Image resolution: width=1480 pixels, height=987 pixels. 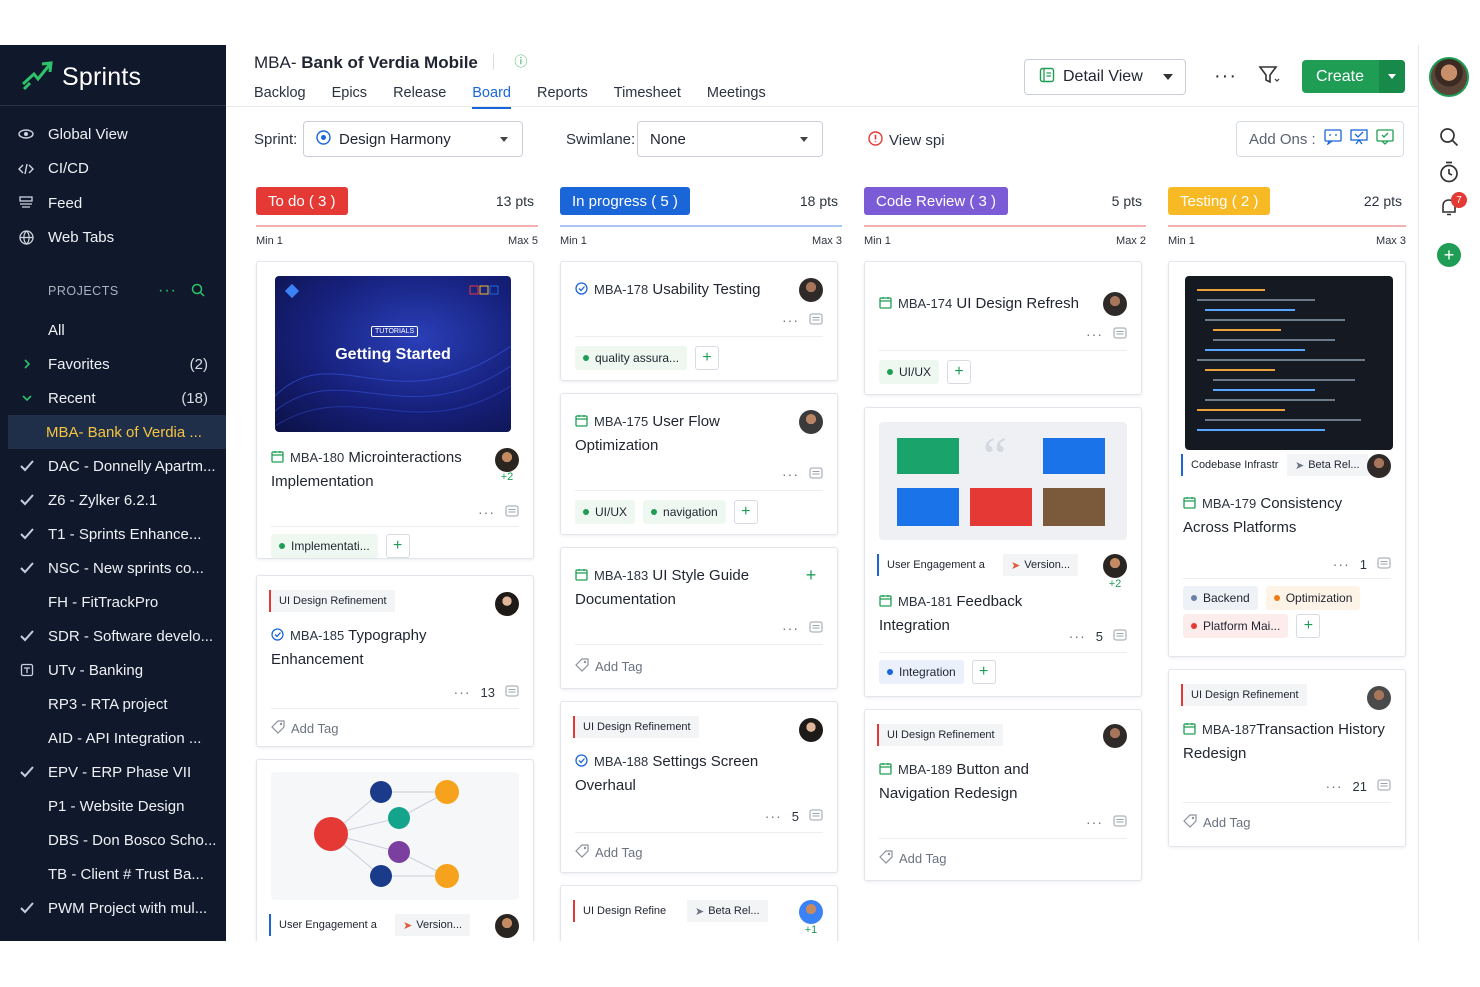 I want to click on column-title: To do ( 3 ), so click(x=302, y=201).